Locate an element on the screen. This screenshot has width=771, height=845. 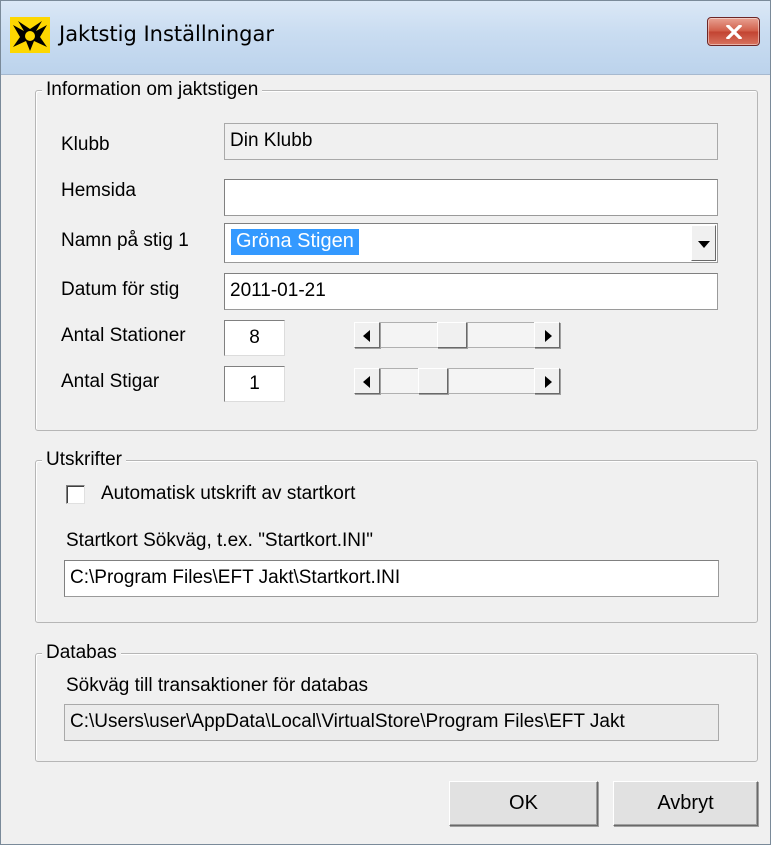
stationer-scroll-thumb is located at coordinates (452, 335).